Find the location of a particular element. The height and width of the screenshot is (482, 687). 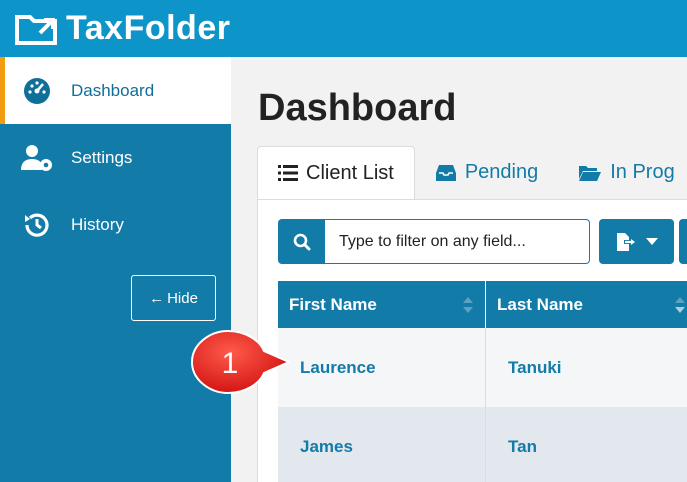

list-icon is located at coordinates (288, 173).